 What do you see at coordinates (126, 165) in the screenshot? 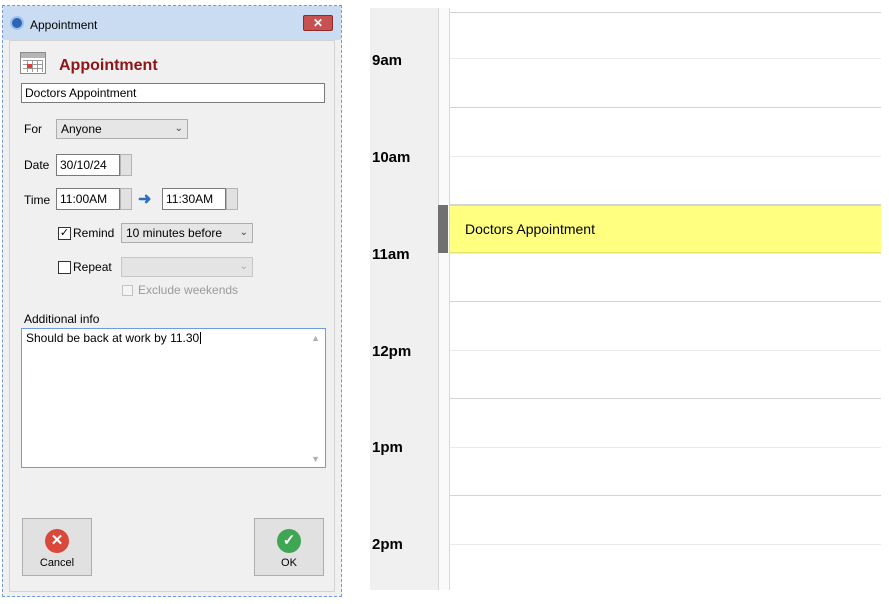
I see `date-picker-button` at bounding box center [126, 165].